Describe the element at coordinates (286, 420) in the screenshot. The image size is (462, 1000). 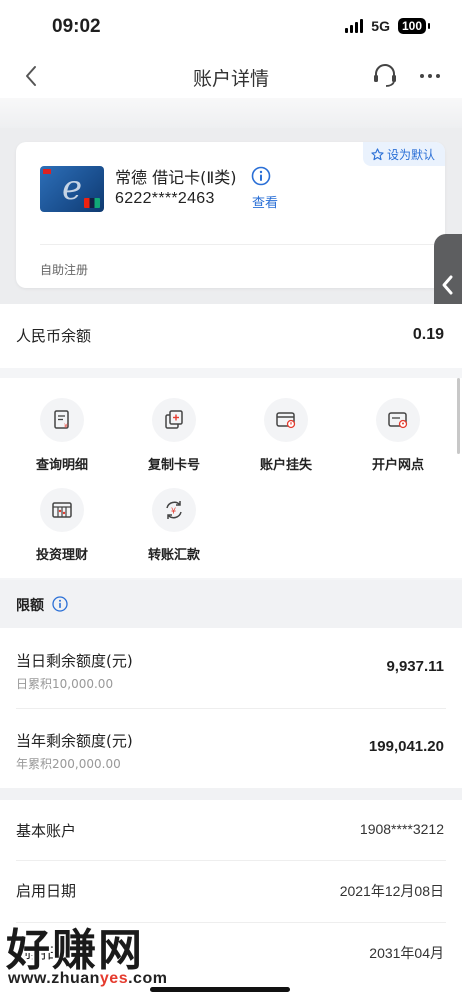
I see `report-loss-icon` at that location.